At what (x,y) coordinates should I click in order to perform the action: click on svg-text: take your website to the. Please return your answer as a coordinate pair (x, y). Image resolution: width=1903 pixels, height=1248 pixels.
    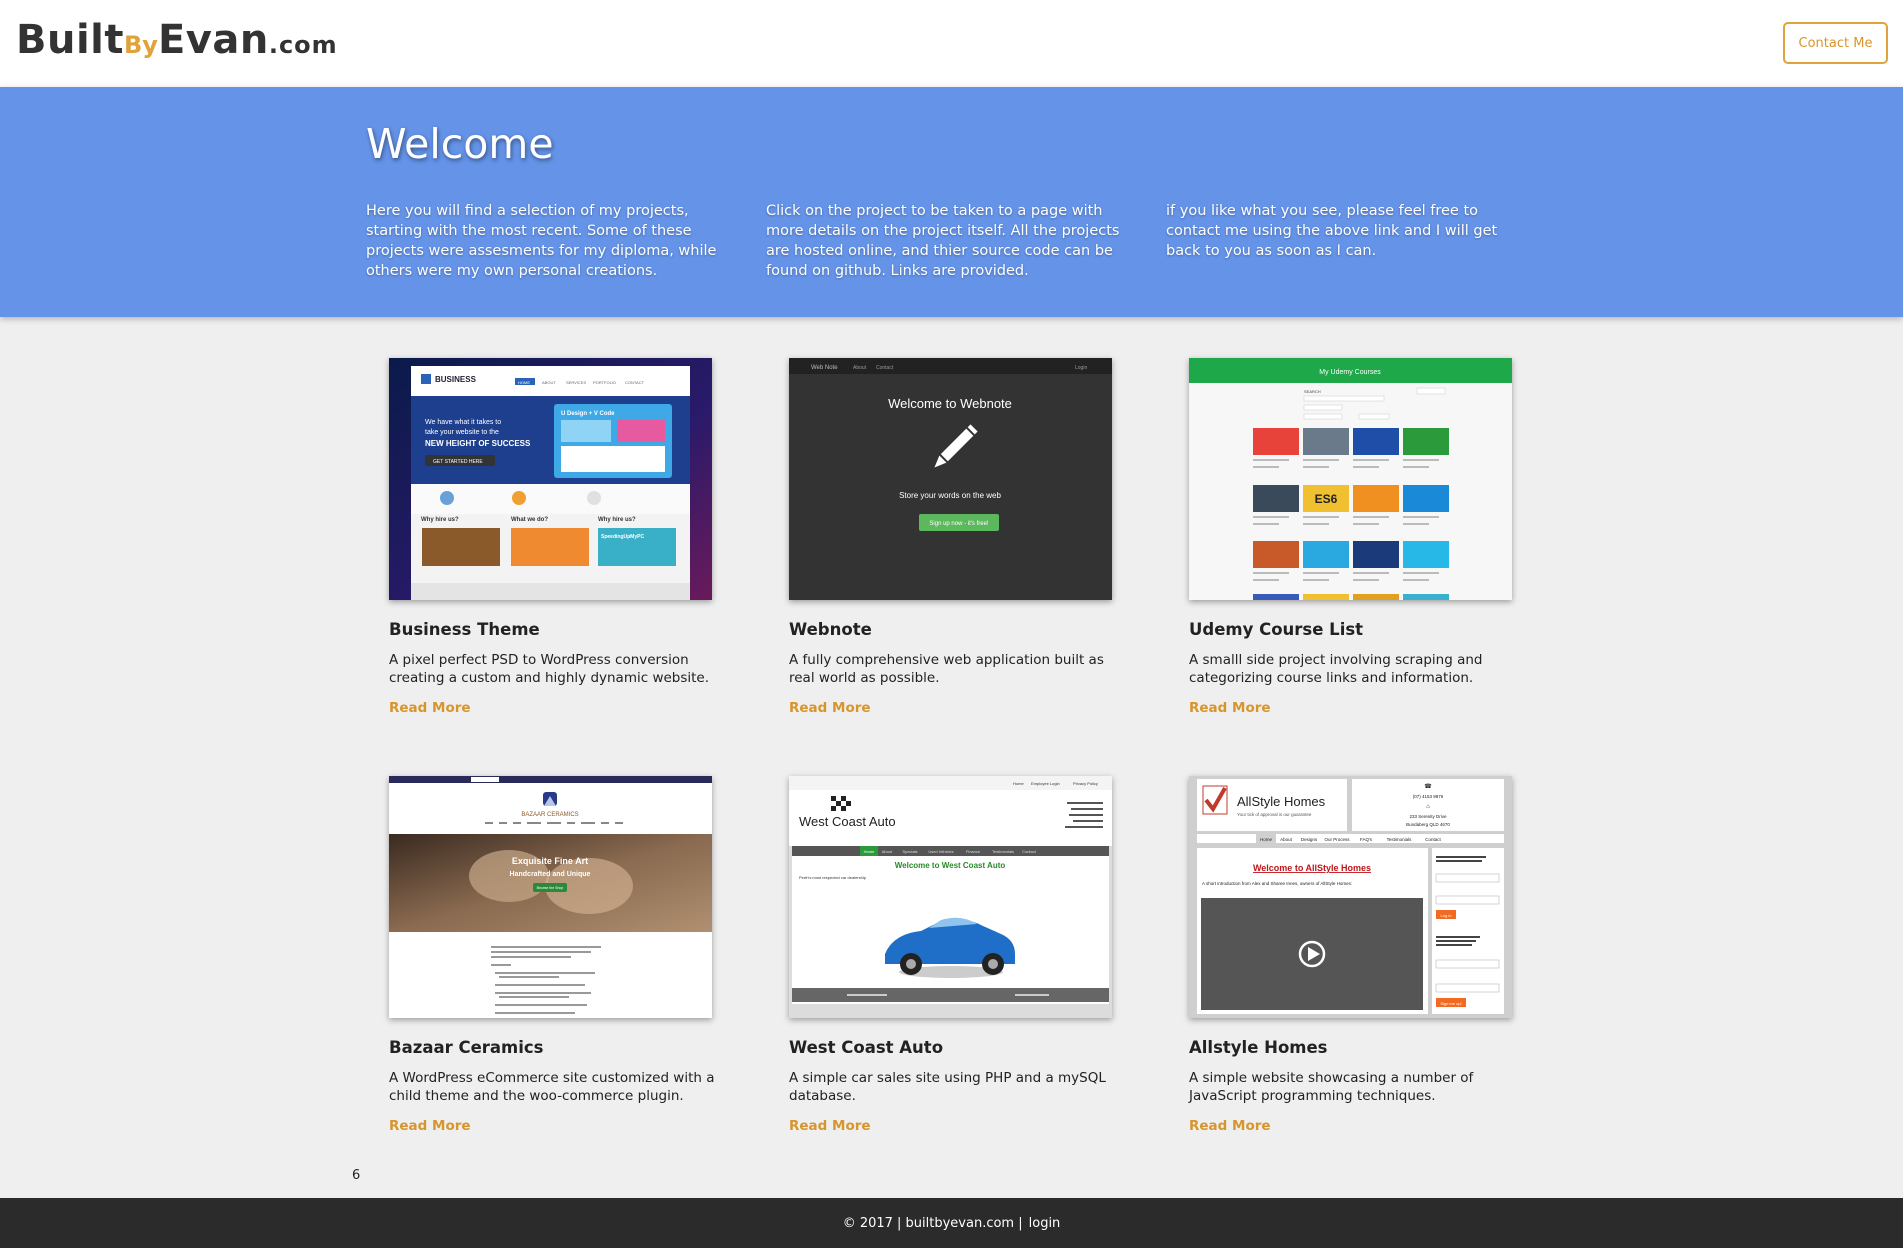
    Looking at the image, I should click on (462, 432).